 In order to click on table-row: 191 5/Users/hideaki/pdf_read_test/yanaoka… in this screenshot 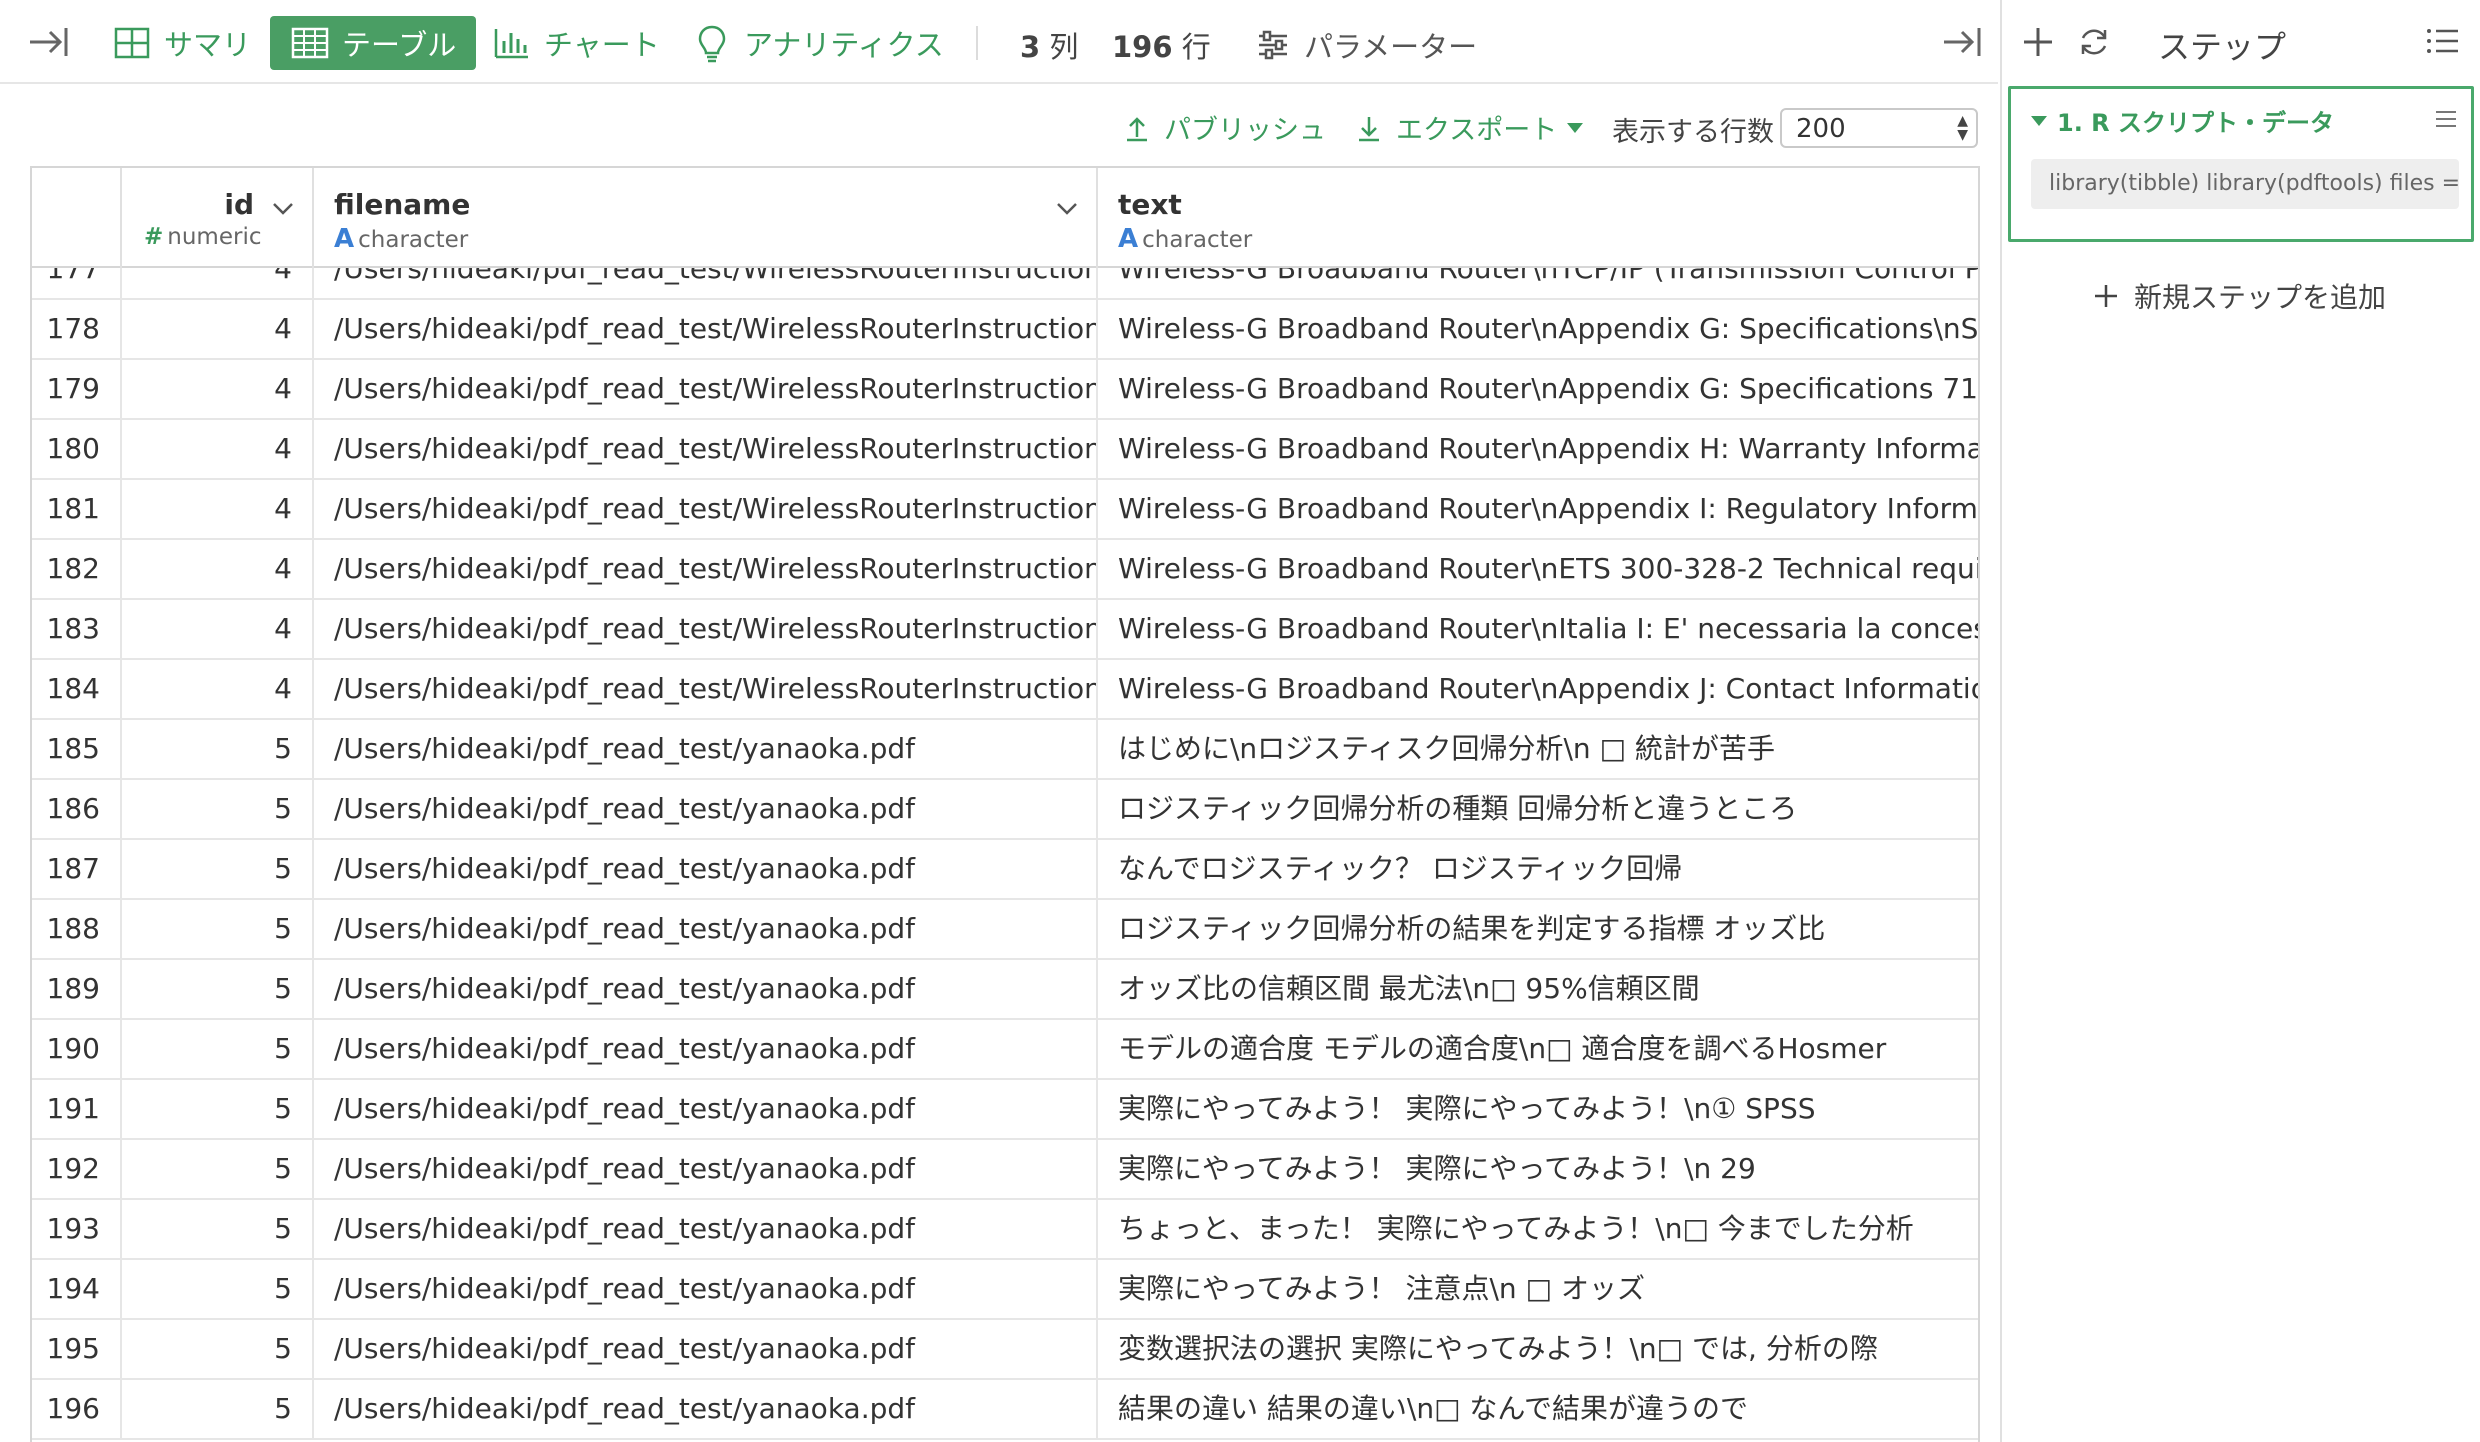, I will do `click(1005, 1110)`.